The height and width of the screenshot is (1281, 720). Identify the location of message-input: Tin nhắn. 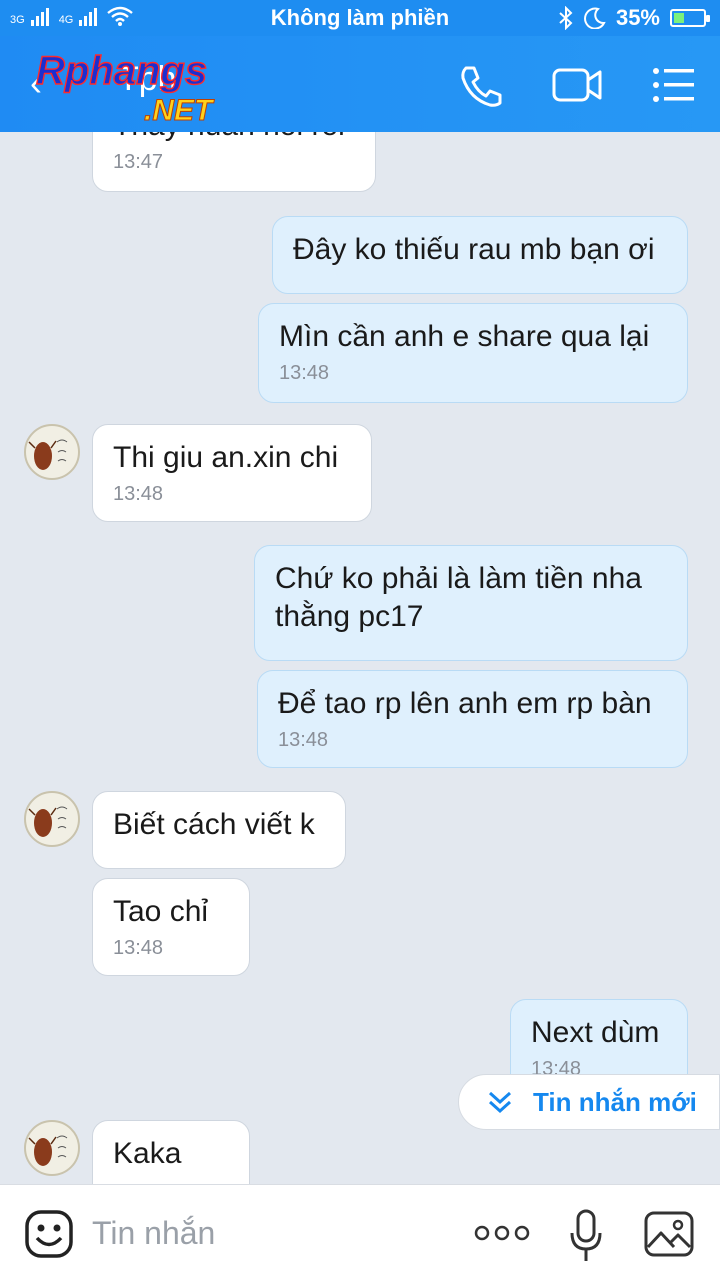
(153, 1233).